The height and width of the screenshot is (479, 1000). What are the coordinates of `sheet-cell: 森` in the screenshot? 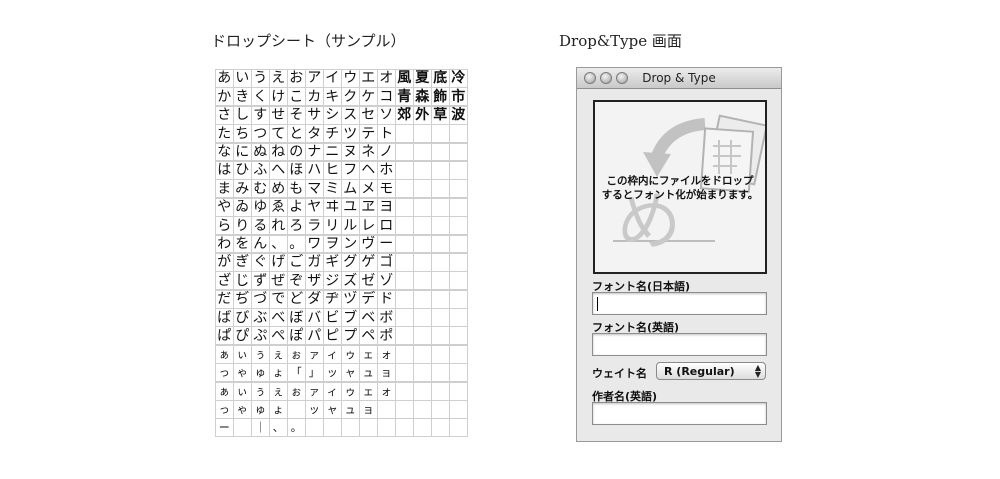 It's located at (422, 97).